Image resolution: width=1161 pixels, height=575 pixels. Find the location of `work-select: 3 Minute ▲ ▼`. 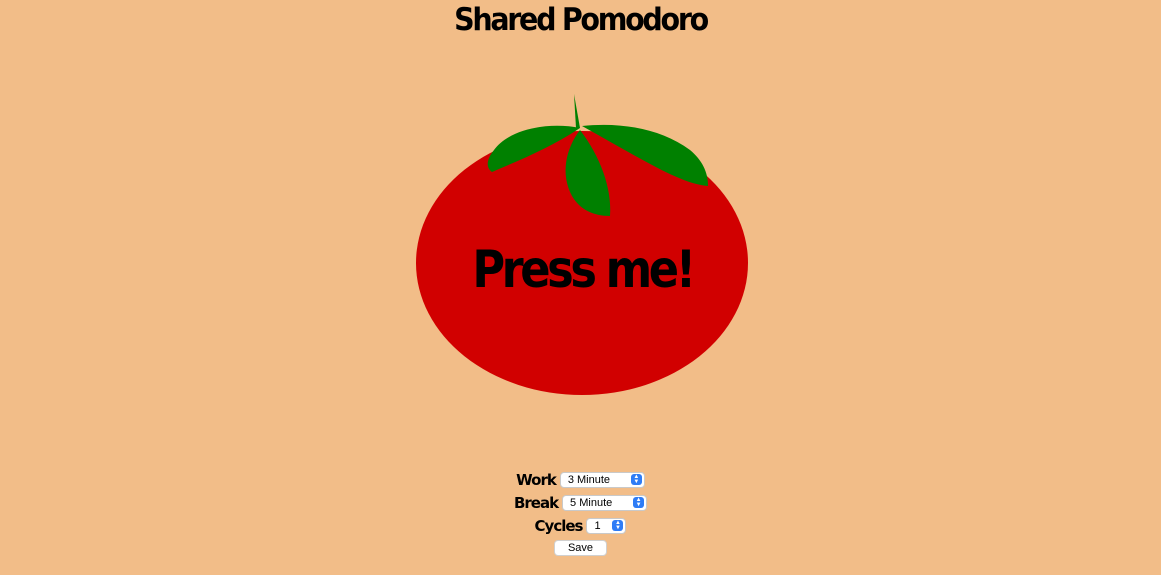

work-select: 3 Minute ▲ ▼ is located at coordinates (602, 479).